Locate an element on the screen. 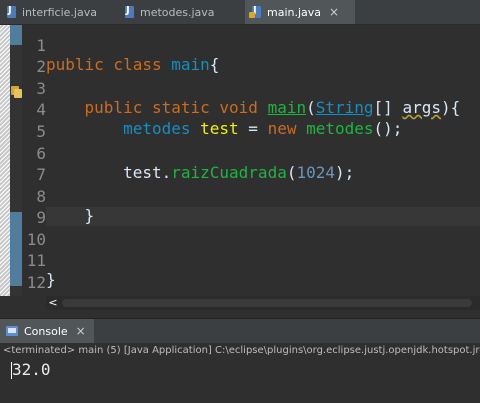  console-icon is located at coordinates (12, 331).